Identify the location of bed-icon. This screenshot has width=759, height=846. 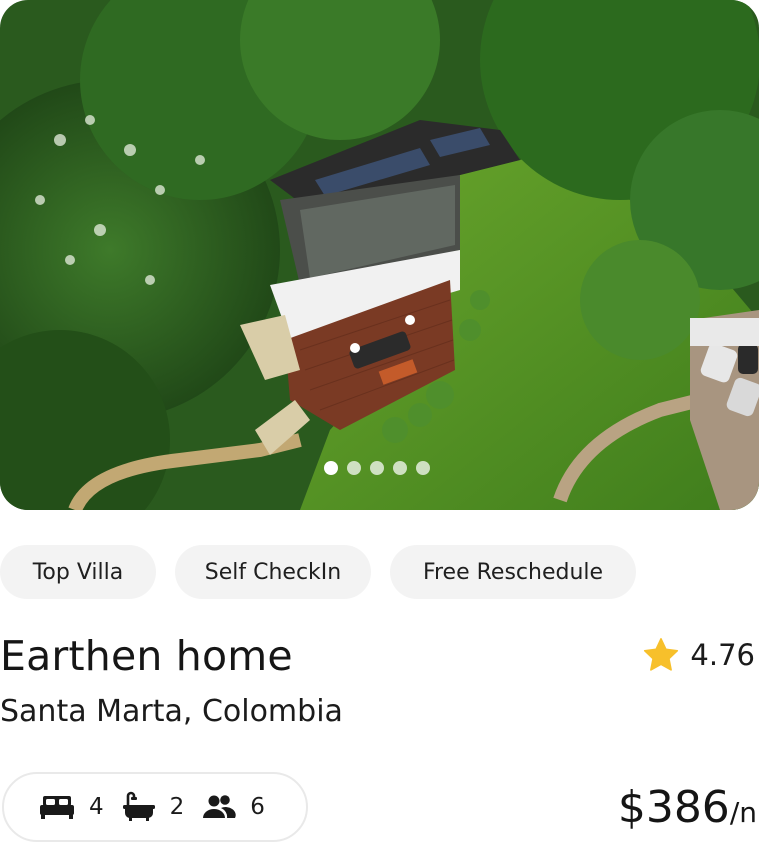
(57, 807).